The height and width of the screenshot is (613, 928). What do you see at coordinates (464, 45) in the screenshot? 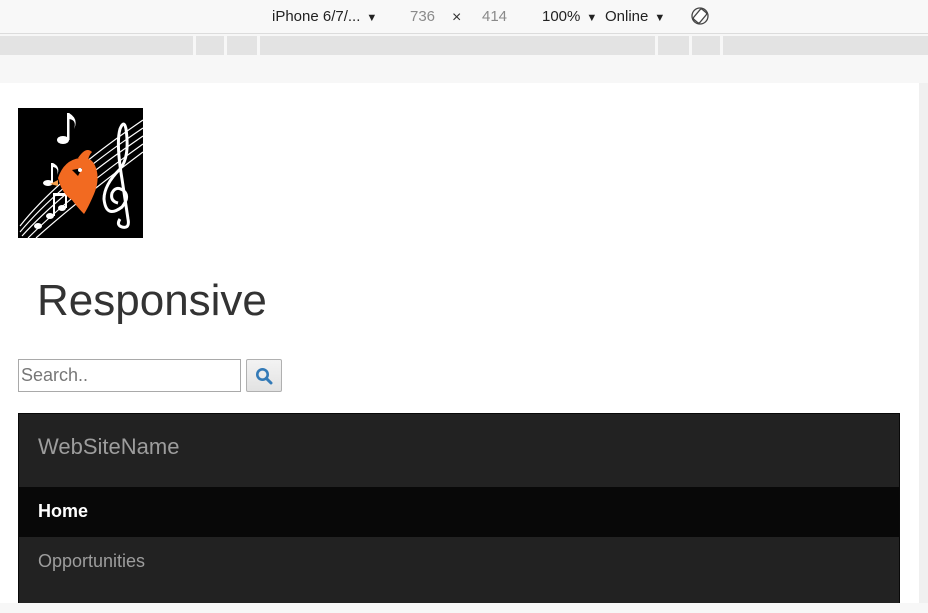
I see `media-query-bar` at bounding box center [464, 45].